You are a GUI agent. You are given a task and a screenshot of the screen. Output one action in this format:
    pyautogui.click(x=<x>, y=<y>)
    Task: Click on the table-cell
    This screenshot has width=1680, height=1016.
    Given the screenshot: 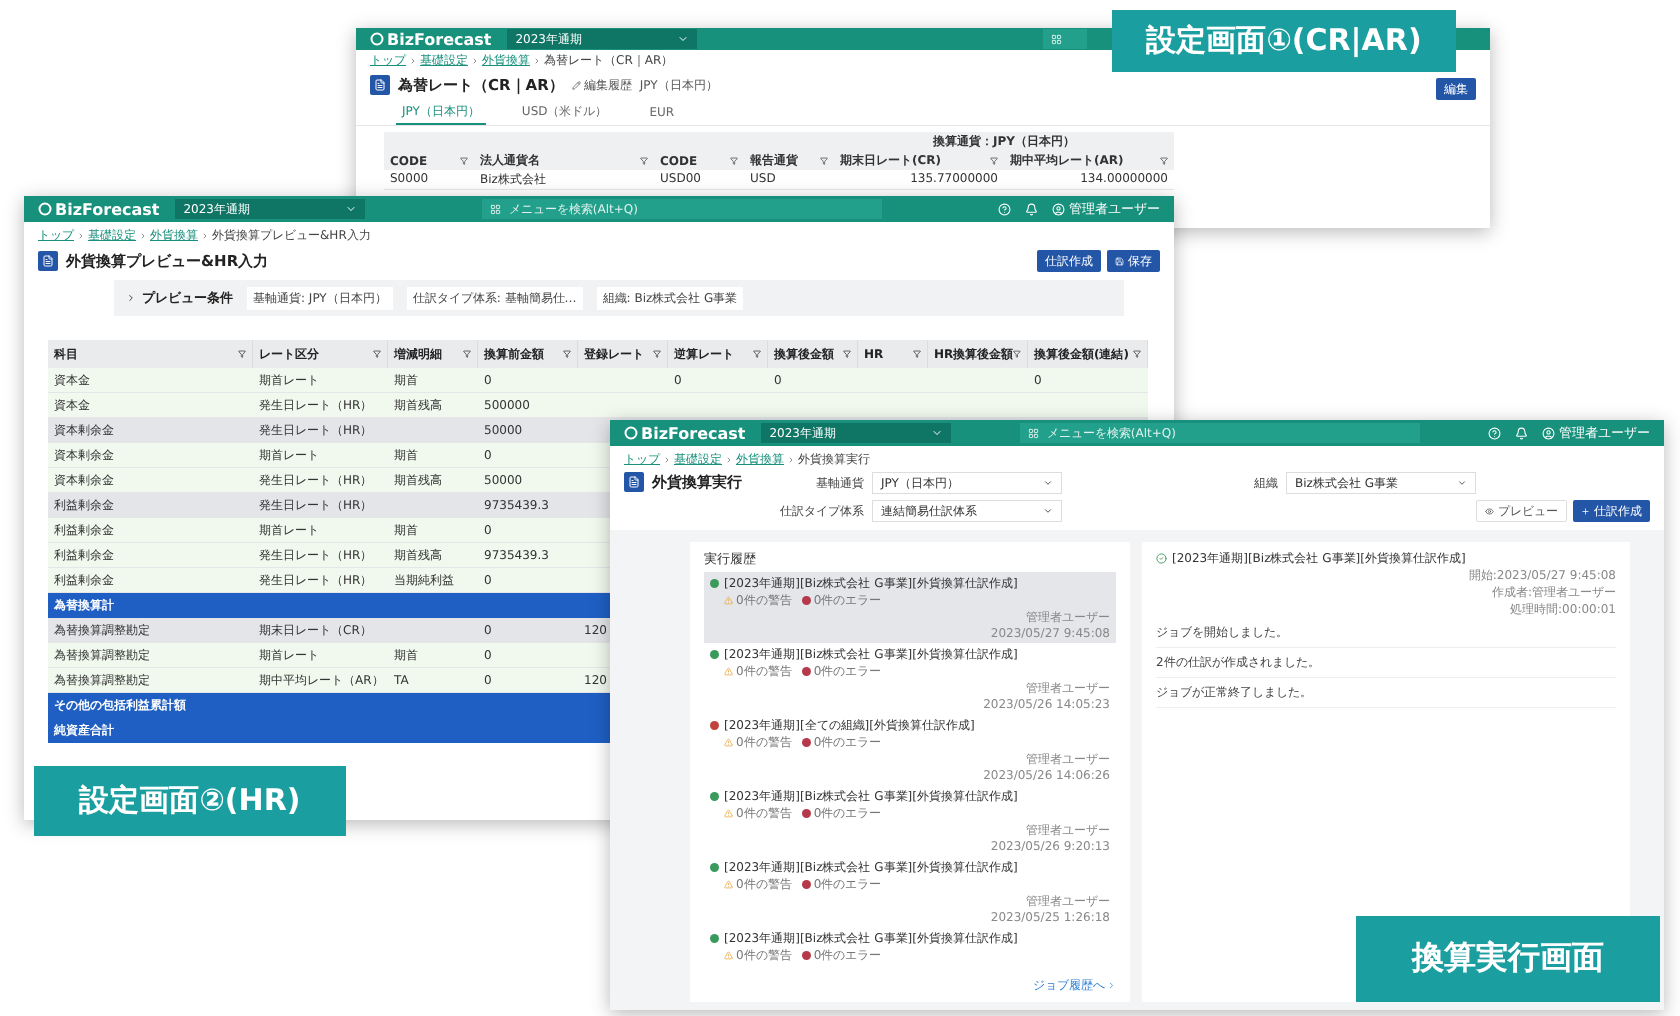 What is the action you would take?
    pyautogui.click(x=1088, y=405)
    